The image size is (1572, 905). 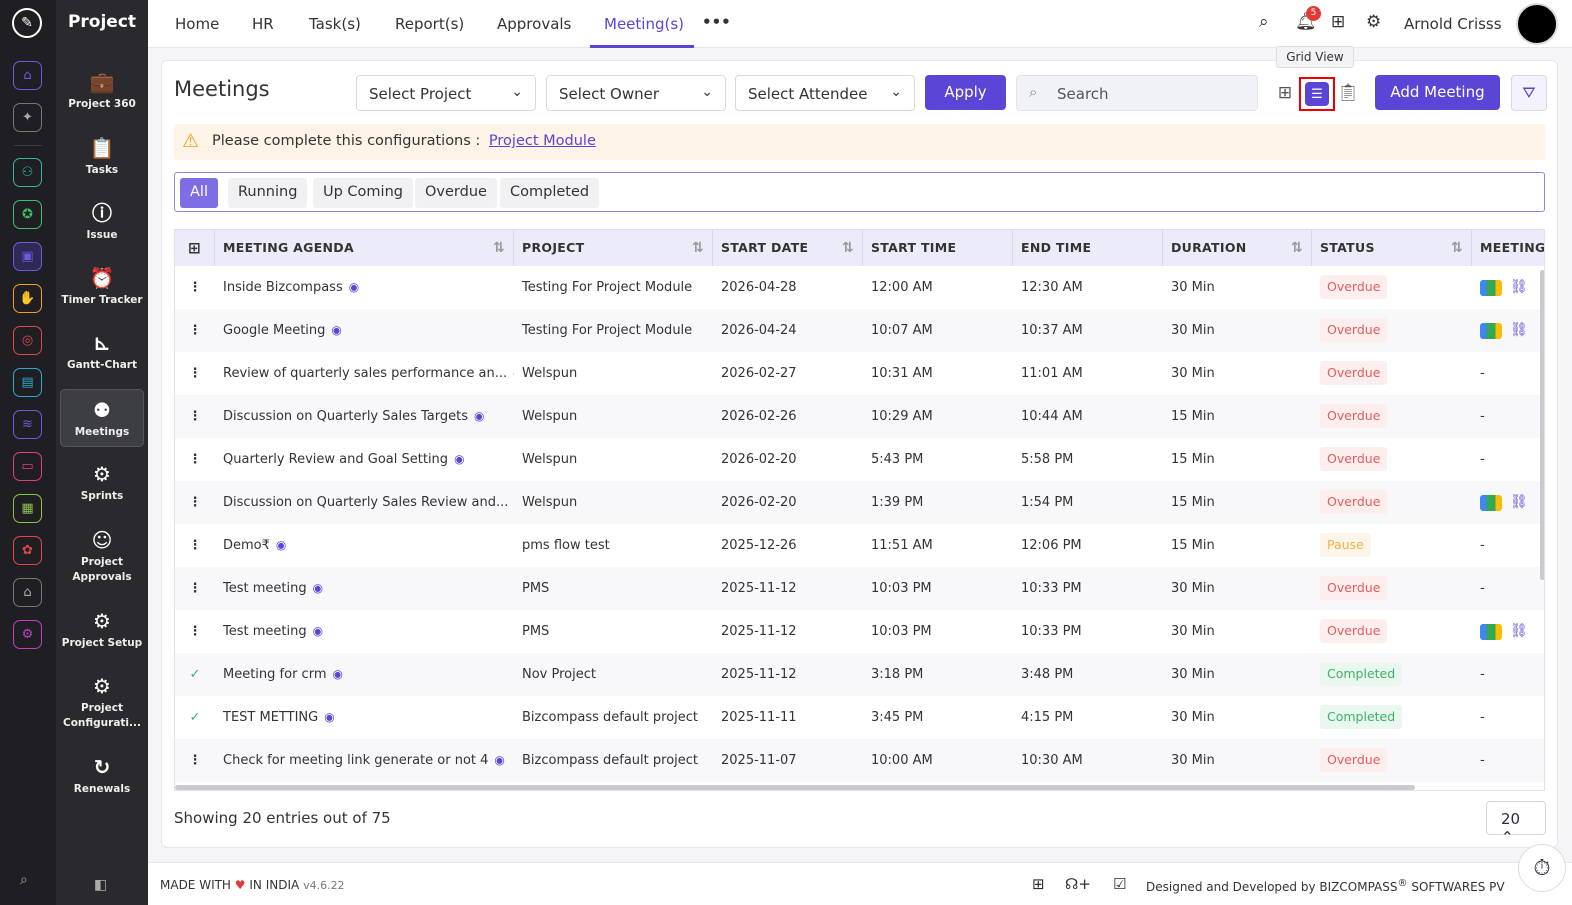 I want to click on tab-overdue: Overdue, so click(x=456, y=193).